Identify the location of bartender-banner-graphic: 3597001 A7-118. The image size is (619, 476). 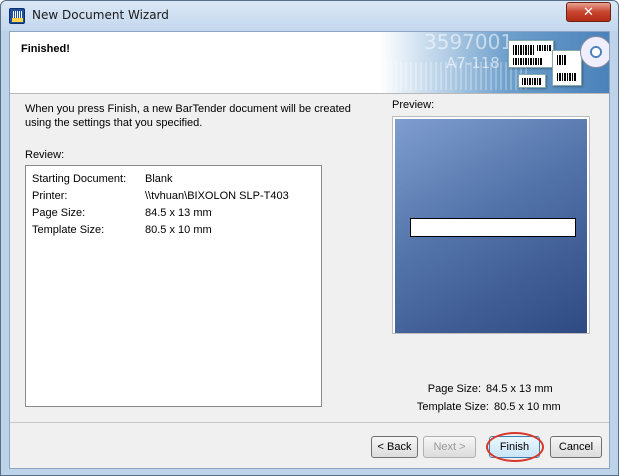
(494, 62).